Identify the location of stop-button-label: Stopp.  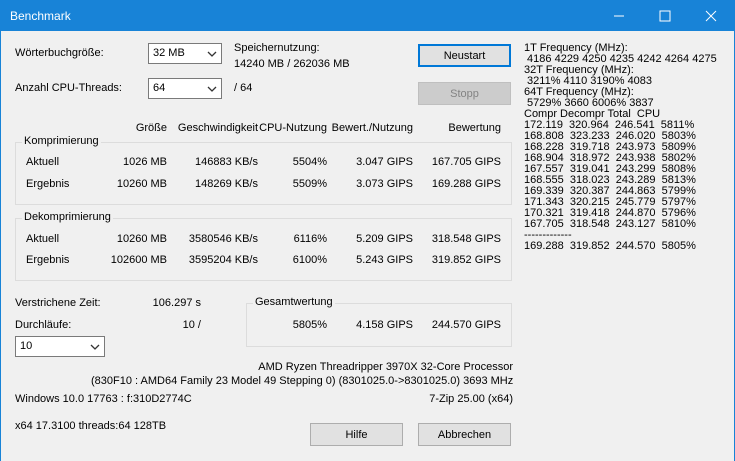
(464, 93).